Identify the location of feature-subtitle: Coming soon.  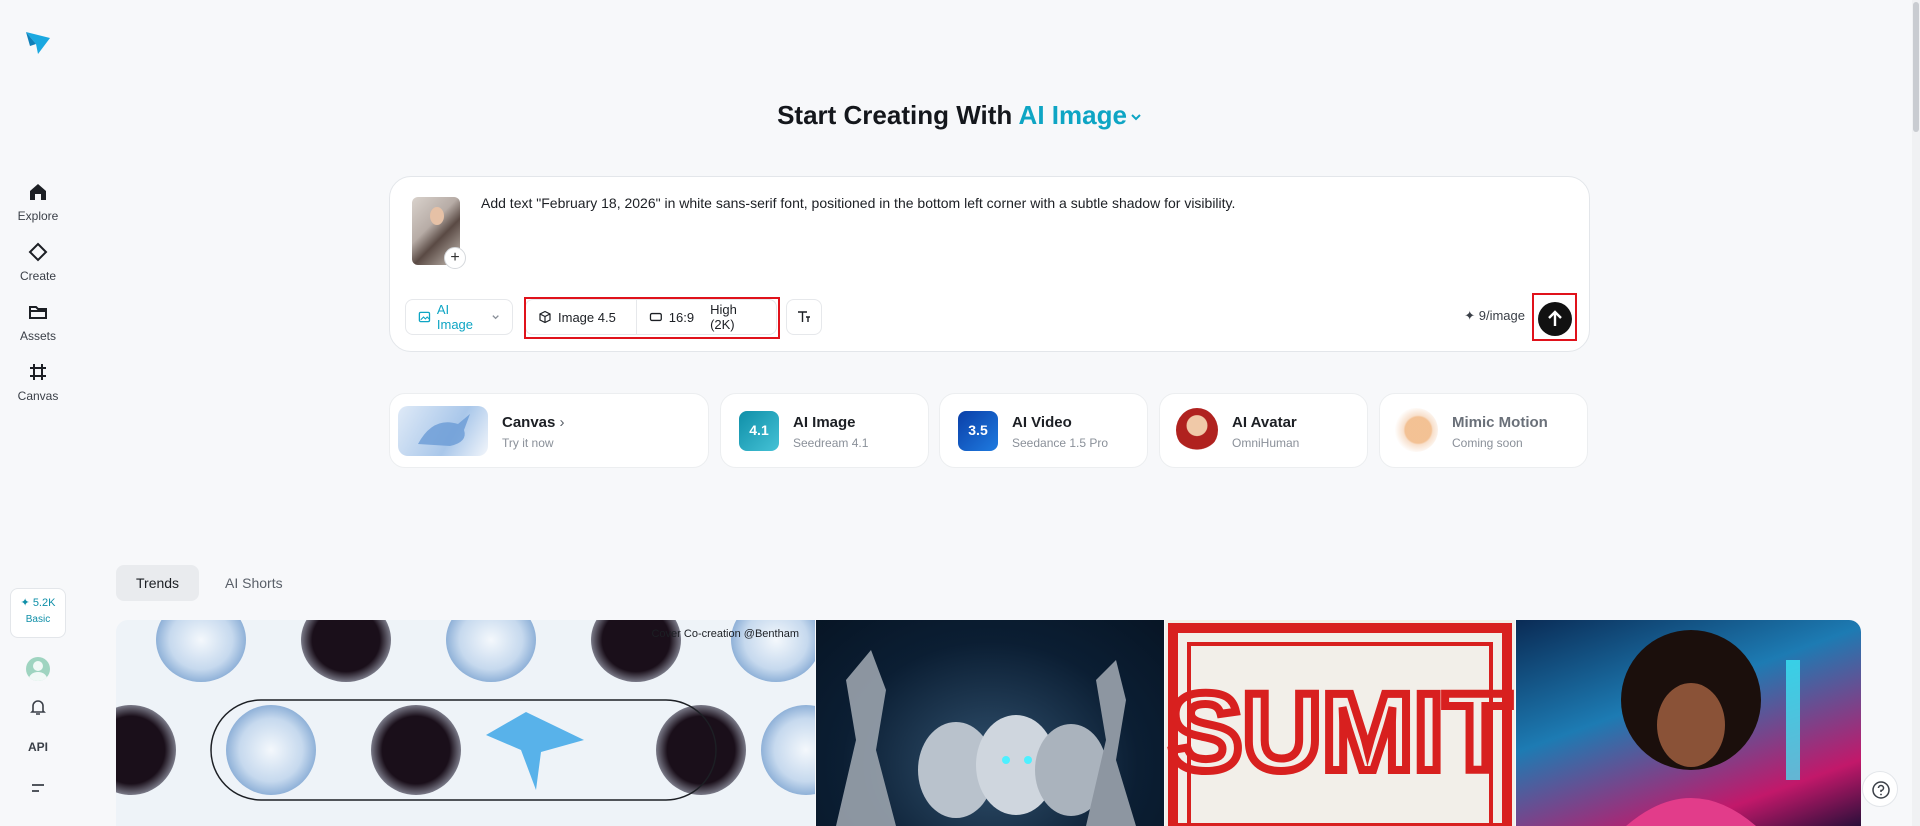
(1487, 443).